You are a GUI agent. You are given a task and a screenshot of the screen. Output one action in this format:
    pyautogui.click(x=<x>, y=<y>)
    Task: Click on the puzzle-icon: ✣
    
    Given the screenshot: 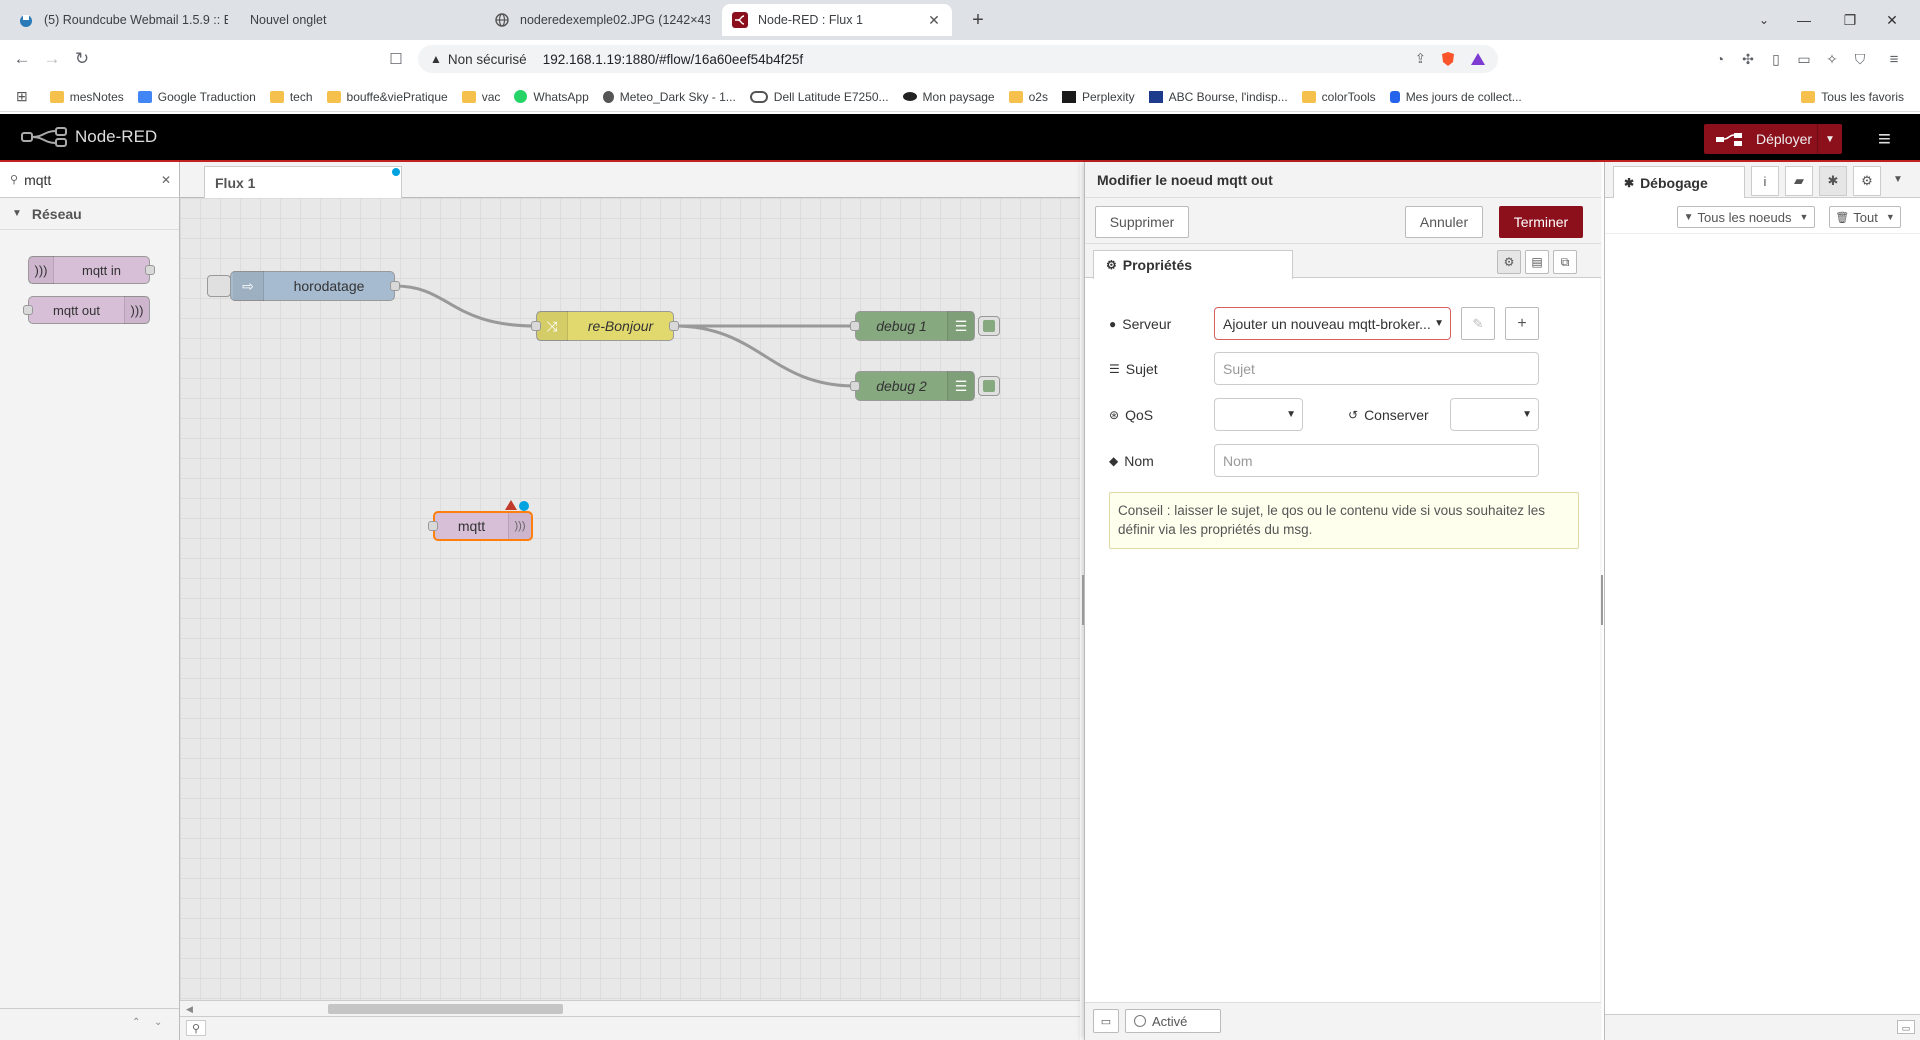 What is the action you would take?
    pyautogui.click(x=1748, y=59)
    